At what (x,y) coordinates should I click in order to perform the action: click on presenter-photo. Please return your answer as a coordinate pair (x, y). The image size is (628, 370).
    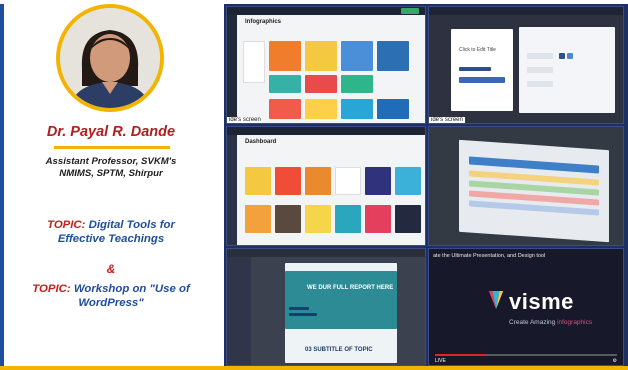
    Looking at the image, I should click on (110, 58).